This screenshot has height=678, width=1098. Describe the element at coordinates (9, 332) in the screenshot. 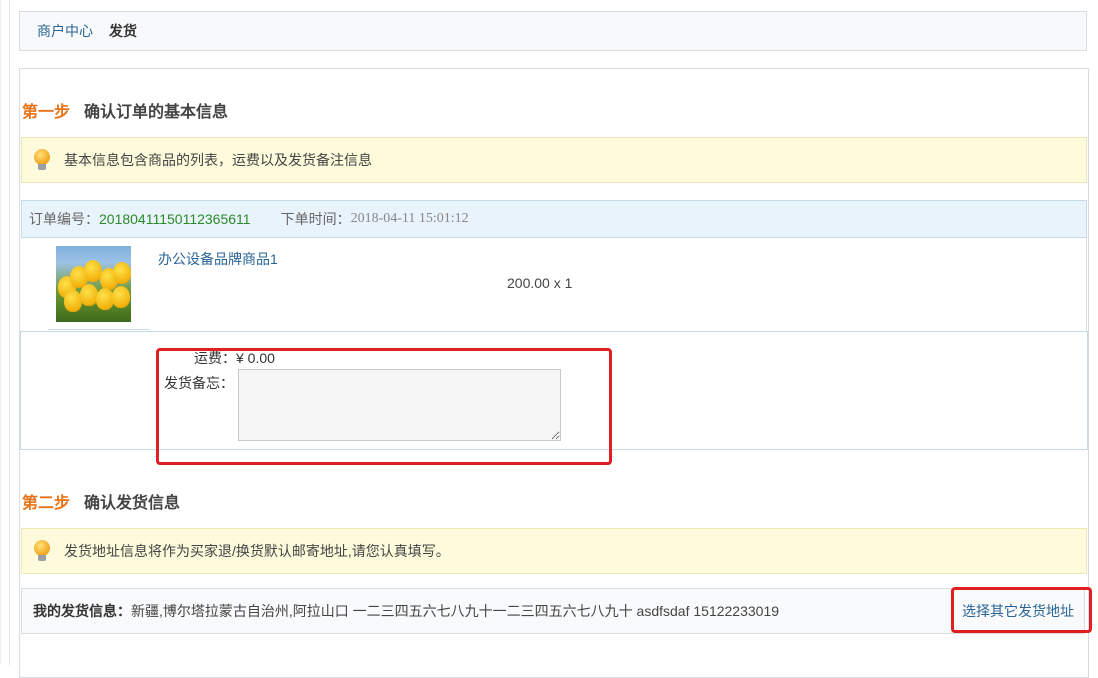

I see `left-divider` at that location.